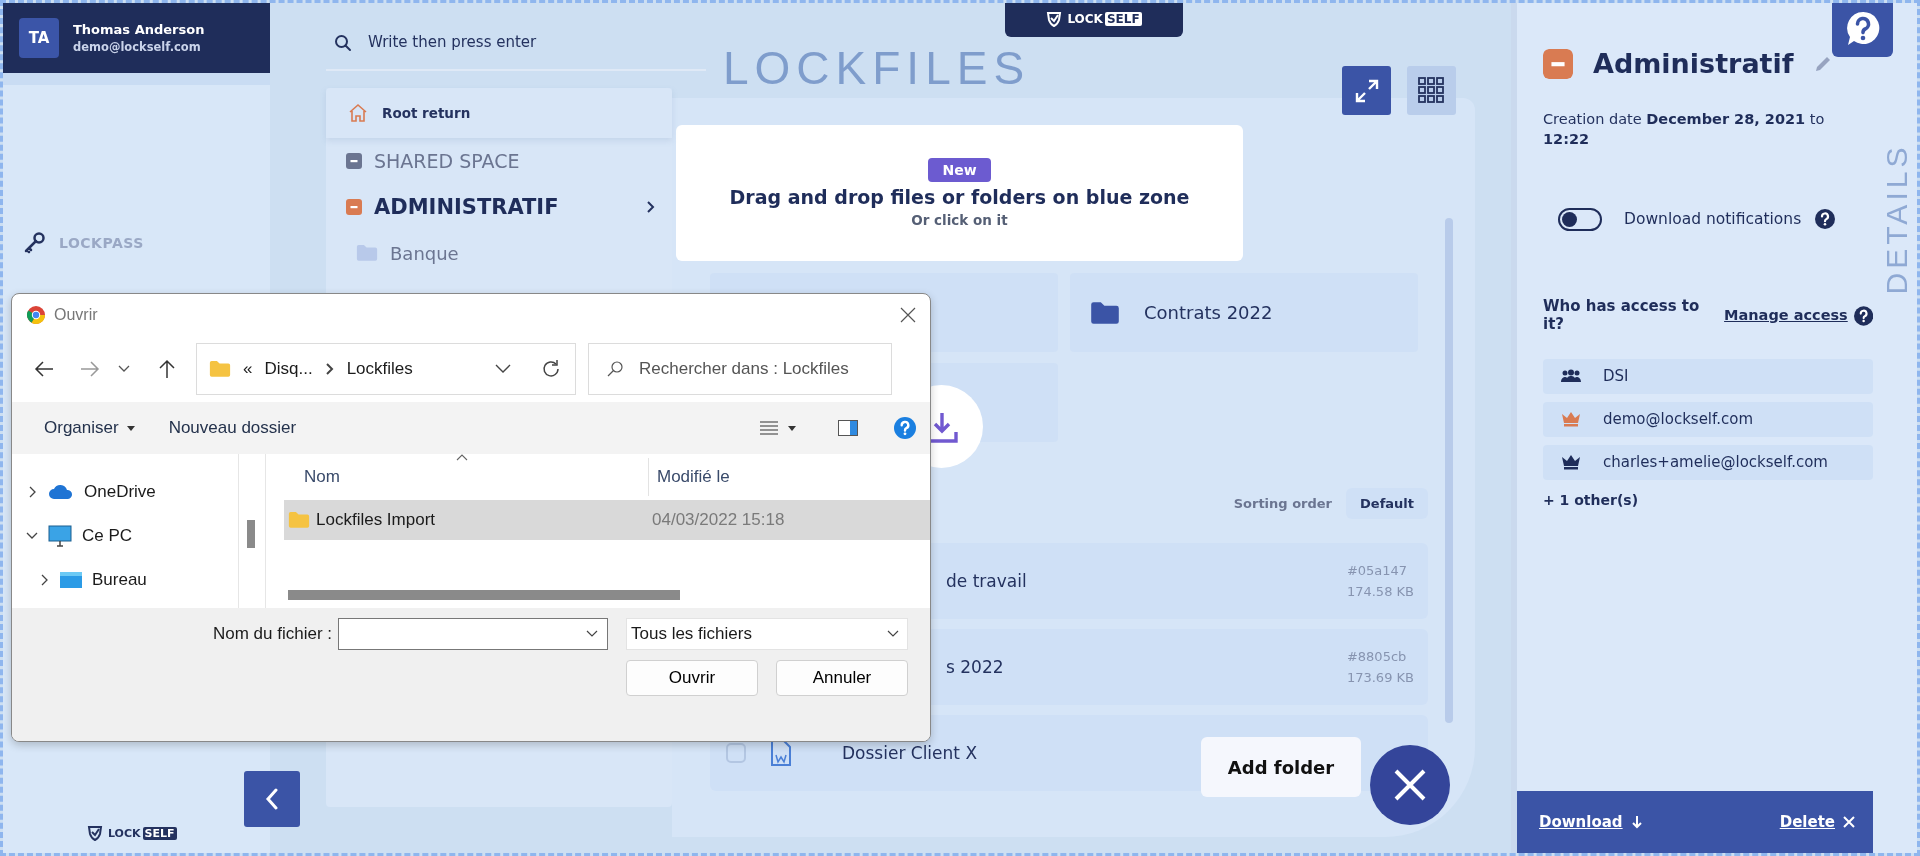 The height and width of the screenshot is (856, 1920). What do you see at coordinates (1085, 18) in the screenshot?
I see `logo-text: LOCK` at bounding box center [1085, 18].